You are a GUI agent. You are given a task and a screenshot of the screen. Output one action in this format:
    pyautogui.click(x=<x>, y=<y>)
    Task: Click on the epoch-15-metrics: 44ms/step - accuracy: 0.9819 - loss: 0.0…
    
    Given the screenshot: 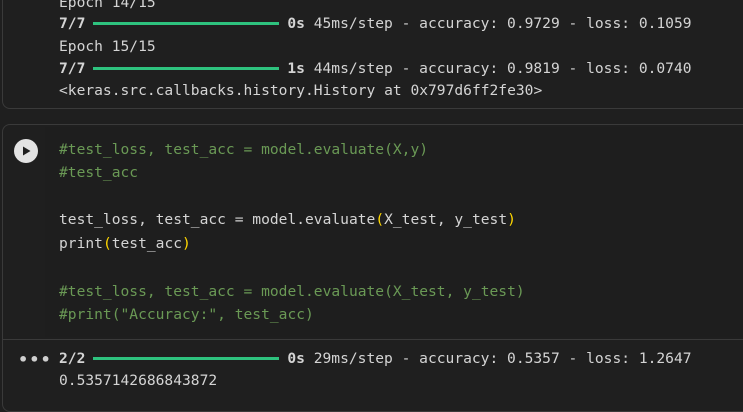 What is the action you would take?
    pyautogui.click(x=502, y=68)
    